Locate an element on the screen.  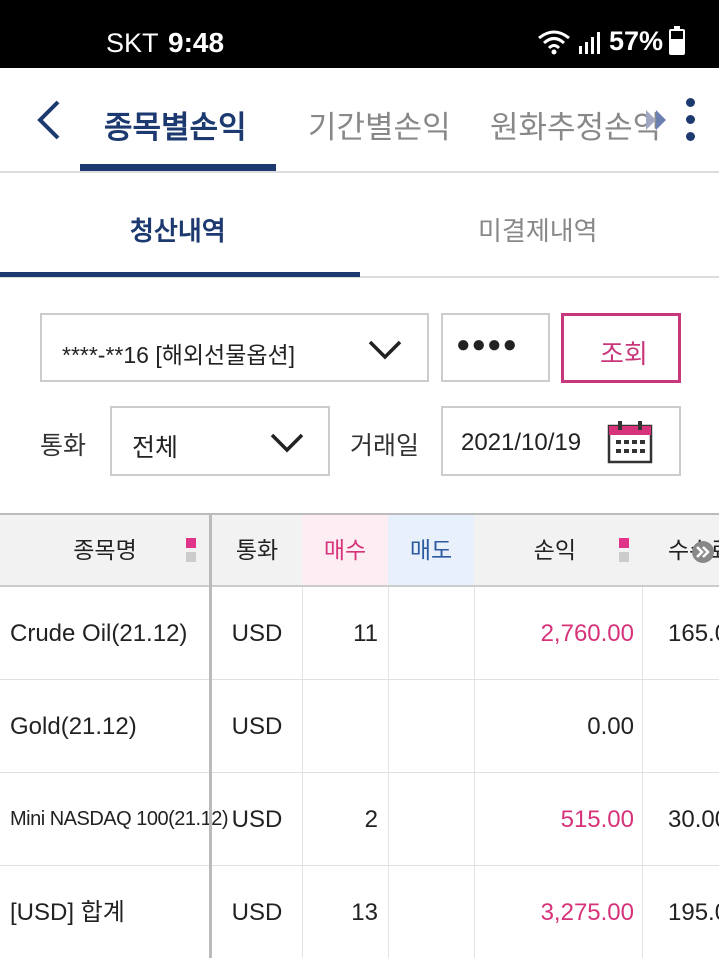
cell-buy: 2 is located at coordinates (371, 819).